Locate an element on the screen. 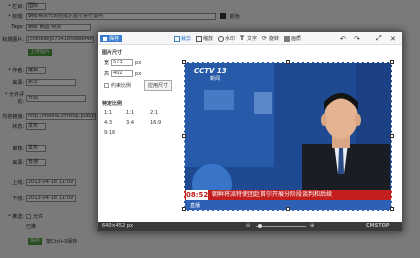 This screenshot has height=258, width=420. editor-statusbar: 640×452 px ⊖ ⊕ CMSTOP is located at coordinates (250, 226).